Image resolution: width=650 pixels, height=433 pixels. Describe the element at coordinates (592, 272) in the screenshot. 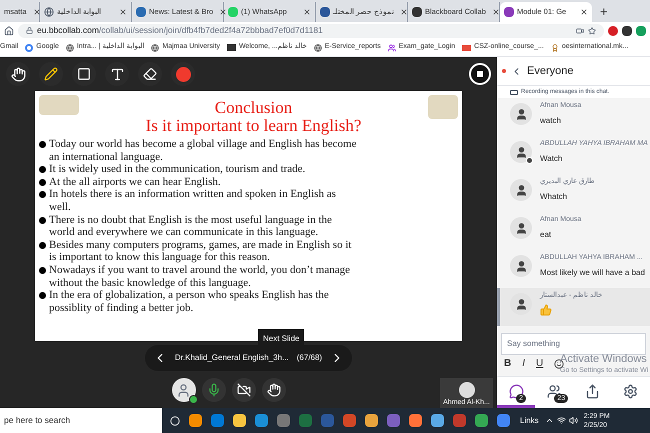

I see `message-text: Most likely we will have a bad` at that location.